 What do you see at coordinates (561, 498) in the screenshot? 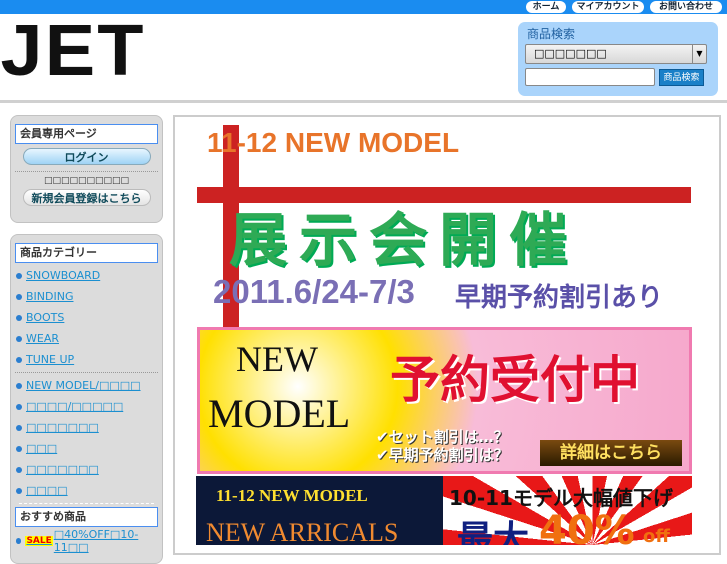
I see `banner-headline: 10-11モデル大幅値下げ` at bounding box center [561, 498].